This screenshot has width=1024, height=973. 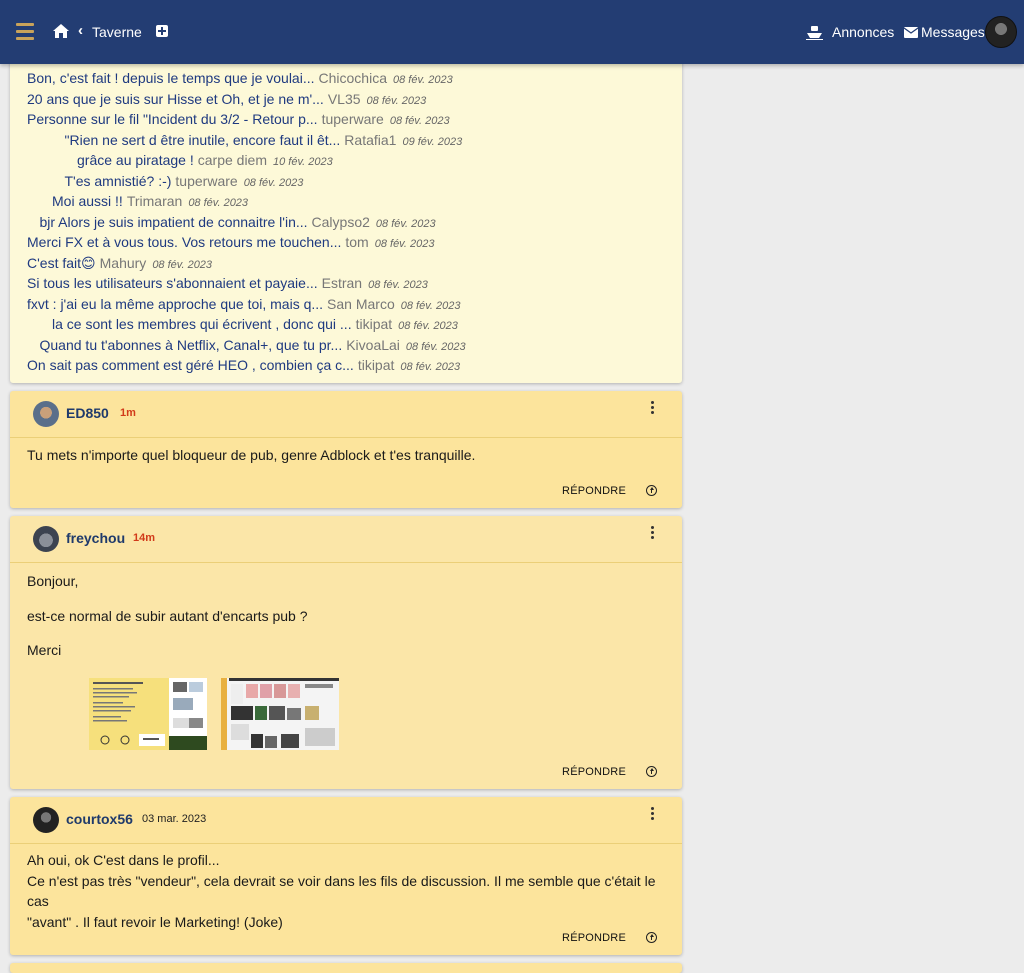 What do you see at coordinates (87, 201) in the screenshot?
I see `thread-item-title: Moi aussi !!` at bounding box center [87, 201].